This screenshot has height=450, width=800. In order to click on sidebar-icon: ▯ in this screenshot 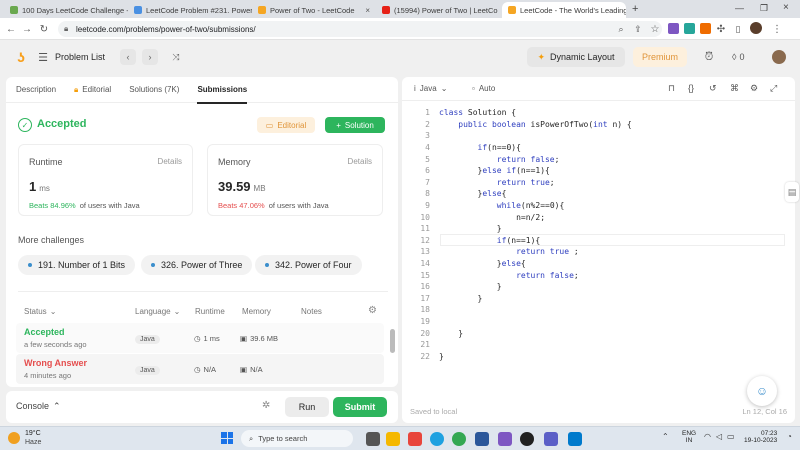, I will do `click(738, 29)`.